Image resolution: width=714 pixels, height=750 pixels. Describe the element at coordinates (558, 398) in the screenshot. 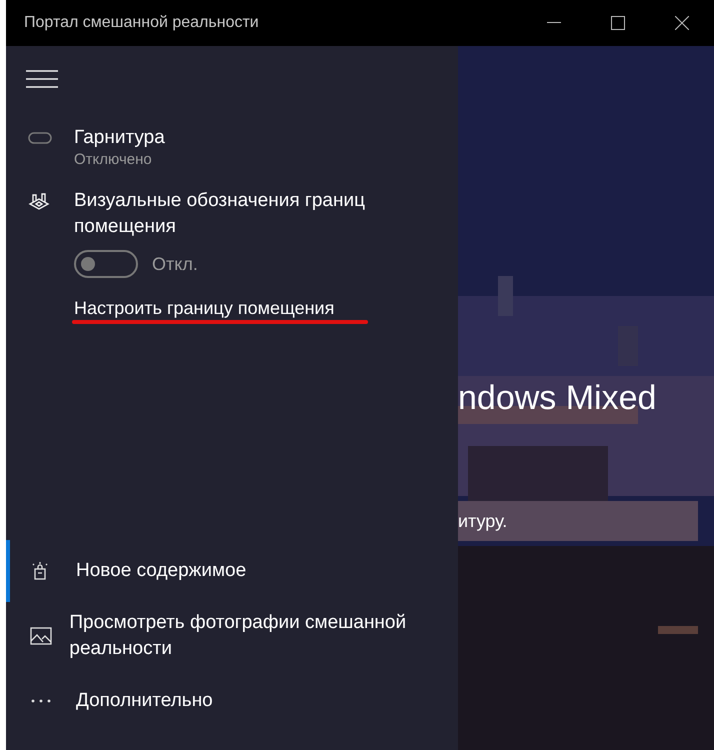

I see `background-heading: ndows Mixed` at that location.